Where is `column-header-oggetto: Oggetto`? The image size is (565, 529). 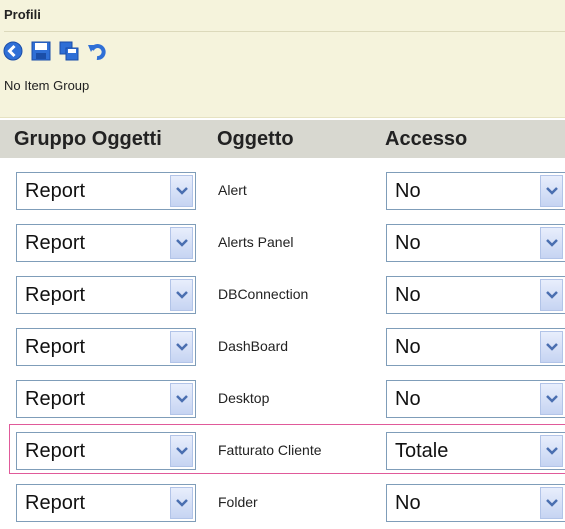 column-header-oggetto: Oggetto is located at coordinates (255, 139).